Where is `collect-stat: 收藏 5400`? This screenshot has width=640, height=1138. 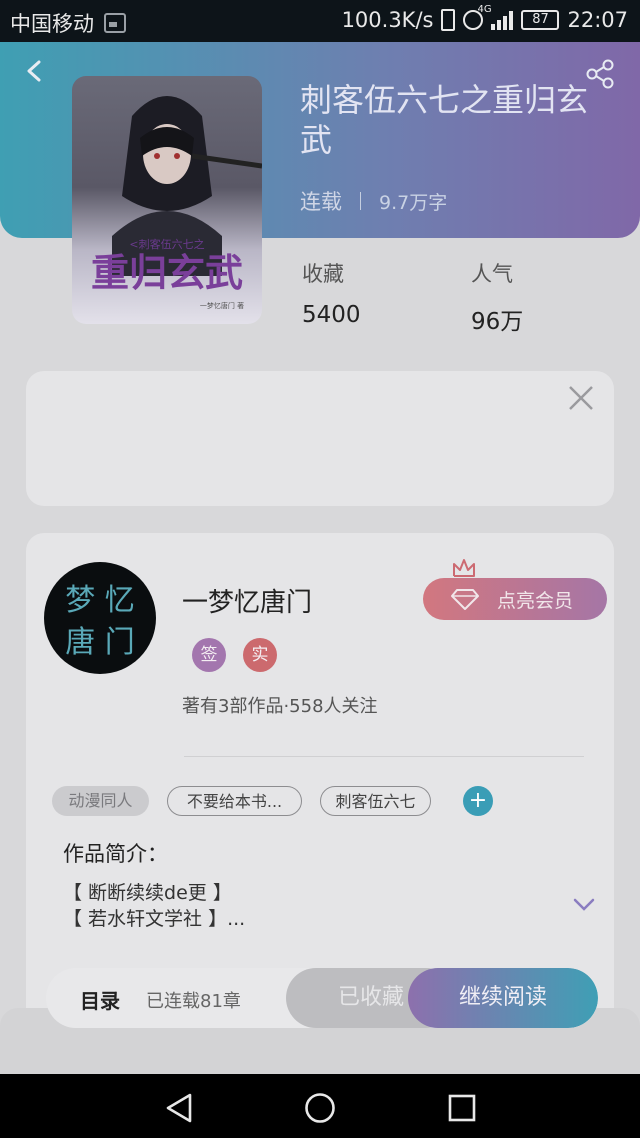
collect-stat: 收藏 5400 is located at coordinates (331, 293).